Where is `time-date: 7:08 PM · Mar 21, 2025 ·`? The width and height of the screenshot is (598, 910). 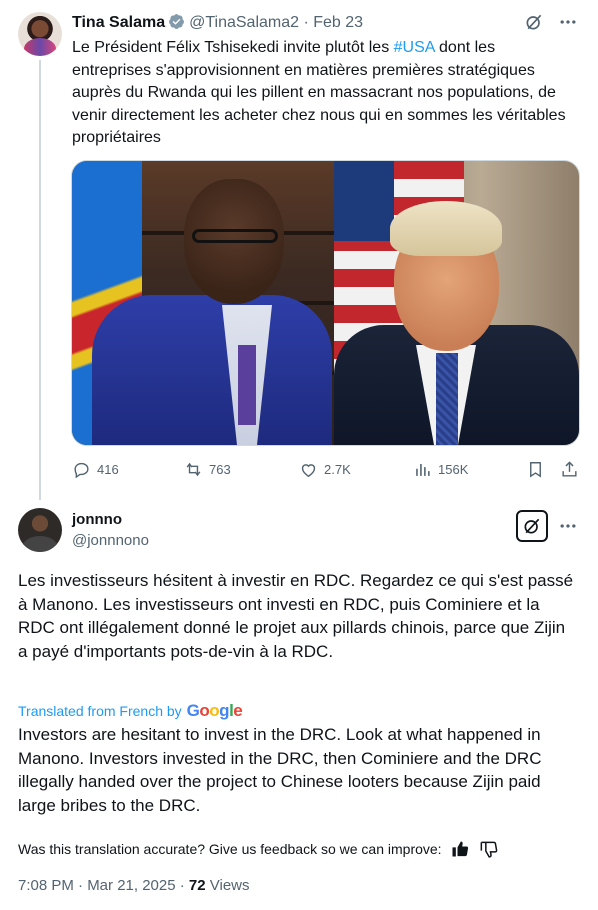 time-date: 7:08 PM · Mar 21, 2025 · is located at coordinates (103, 885).